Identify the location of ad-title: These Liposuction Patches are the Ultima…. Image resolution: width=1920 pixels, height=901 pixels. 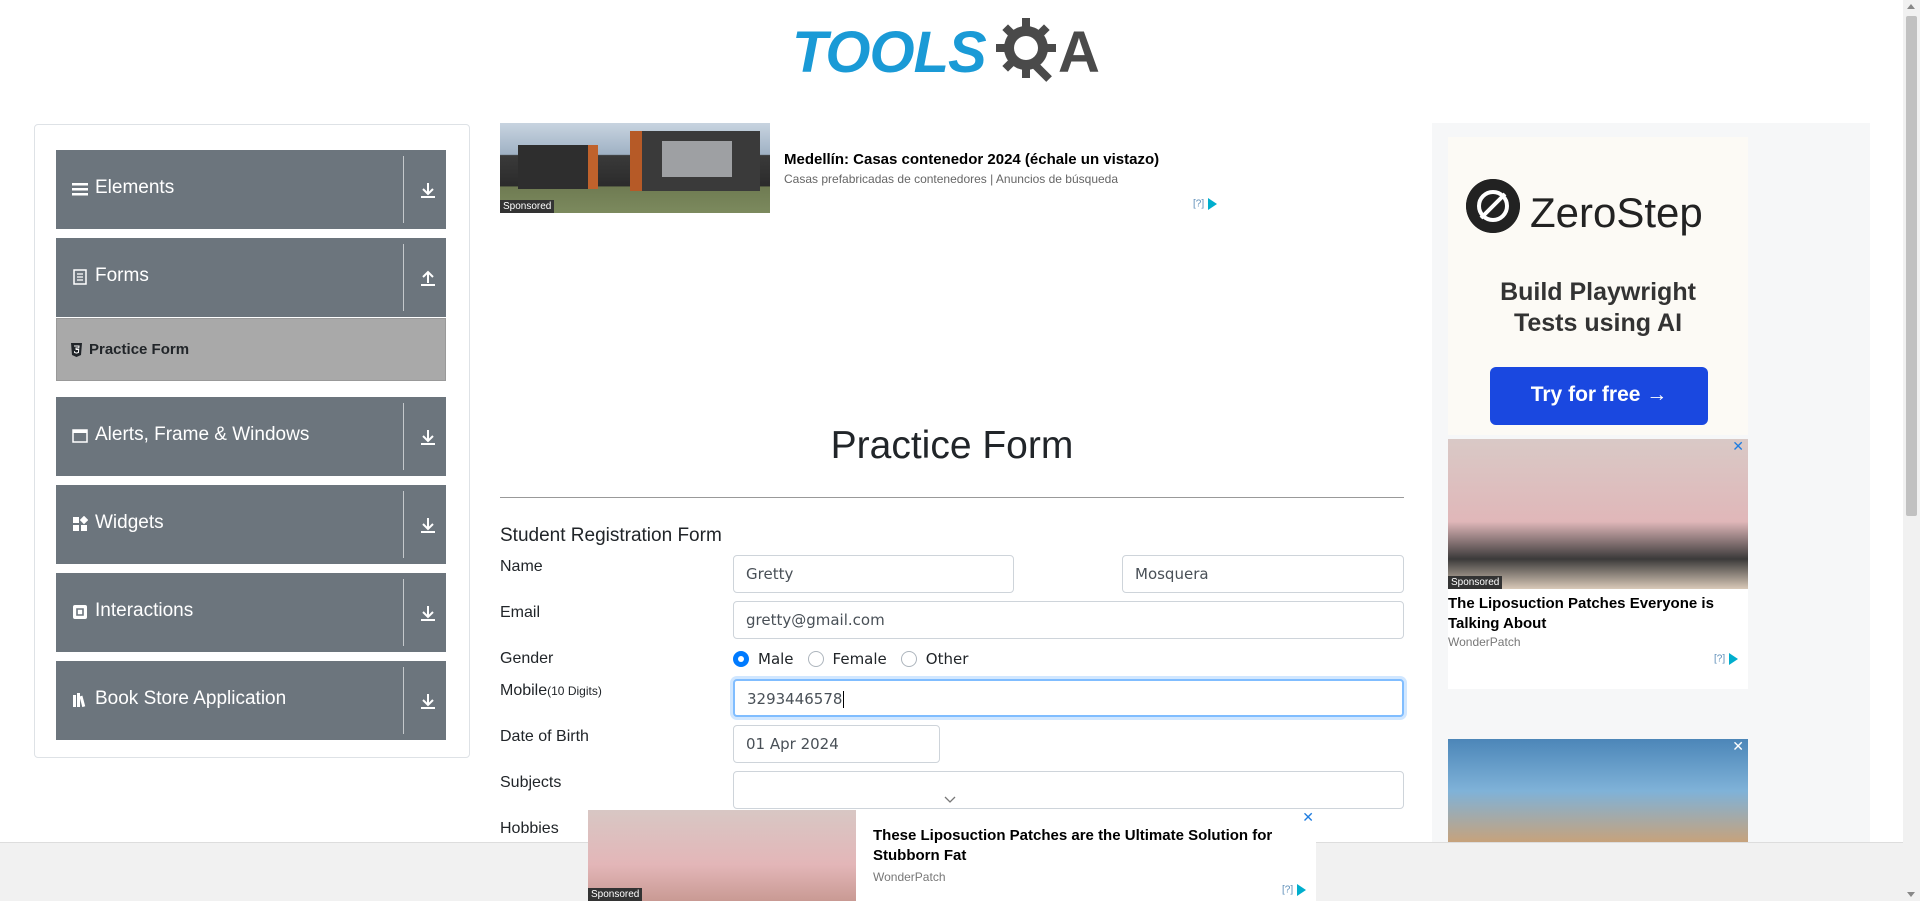
(1088, 846).